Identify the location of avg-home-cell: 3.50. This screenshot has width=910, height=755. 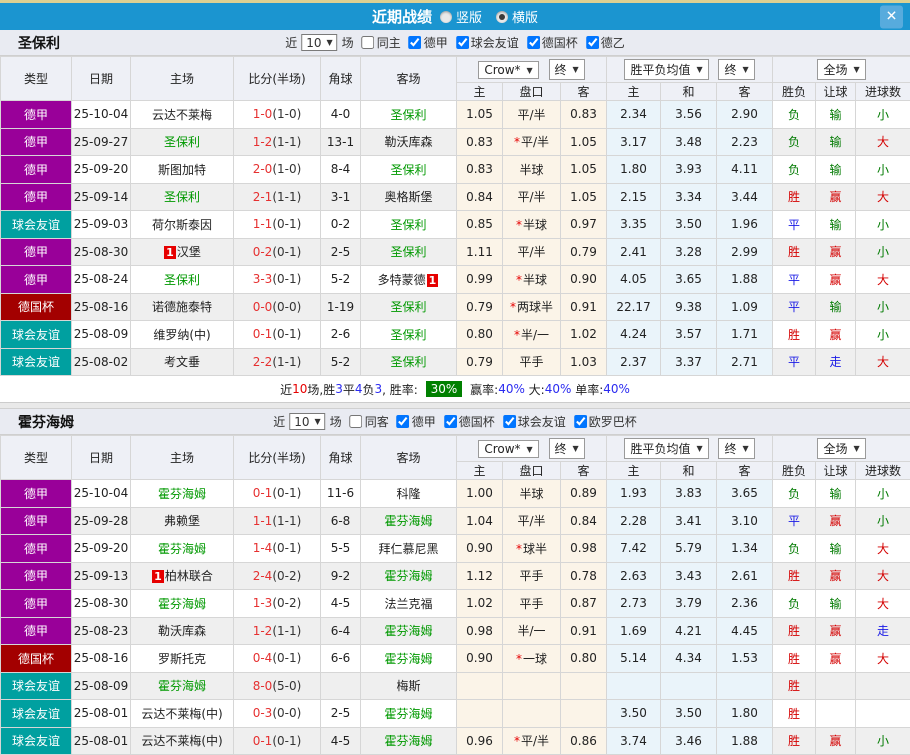
(634, 714).